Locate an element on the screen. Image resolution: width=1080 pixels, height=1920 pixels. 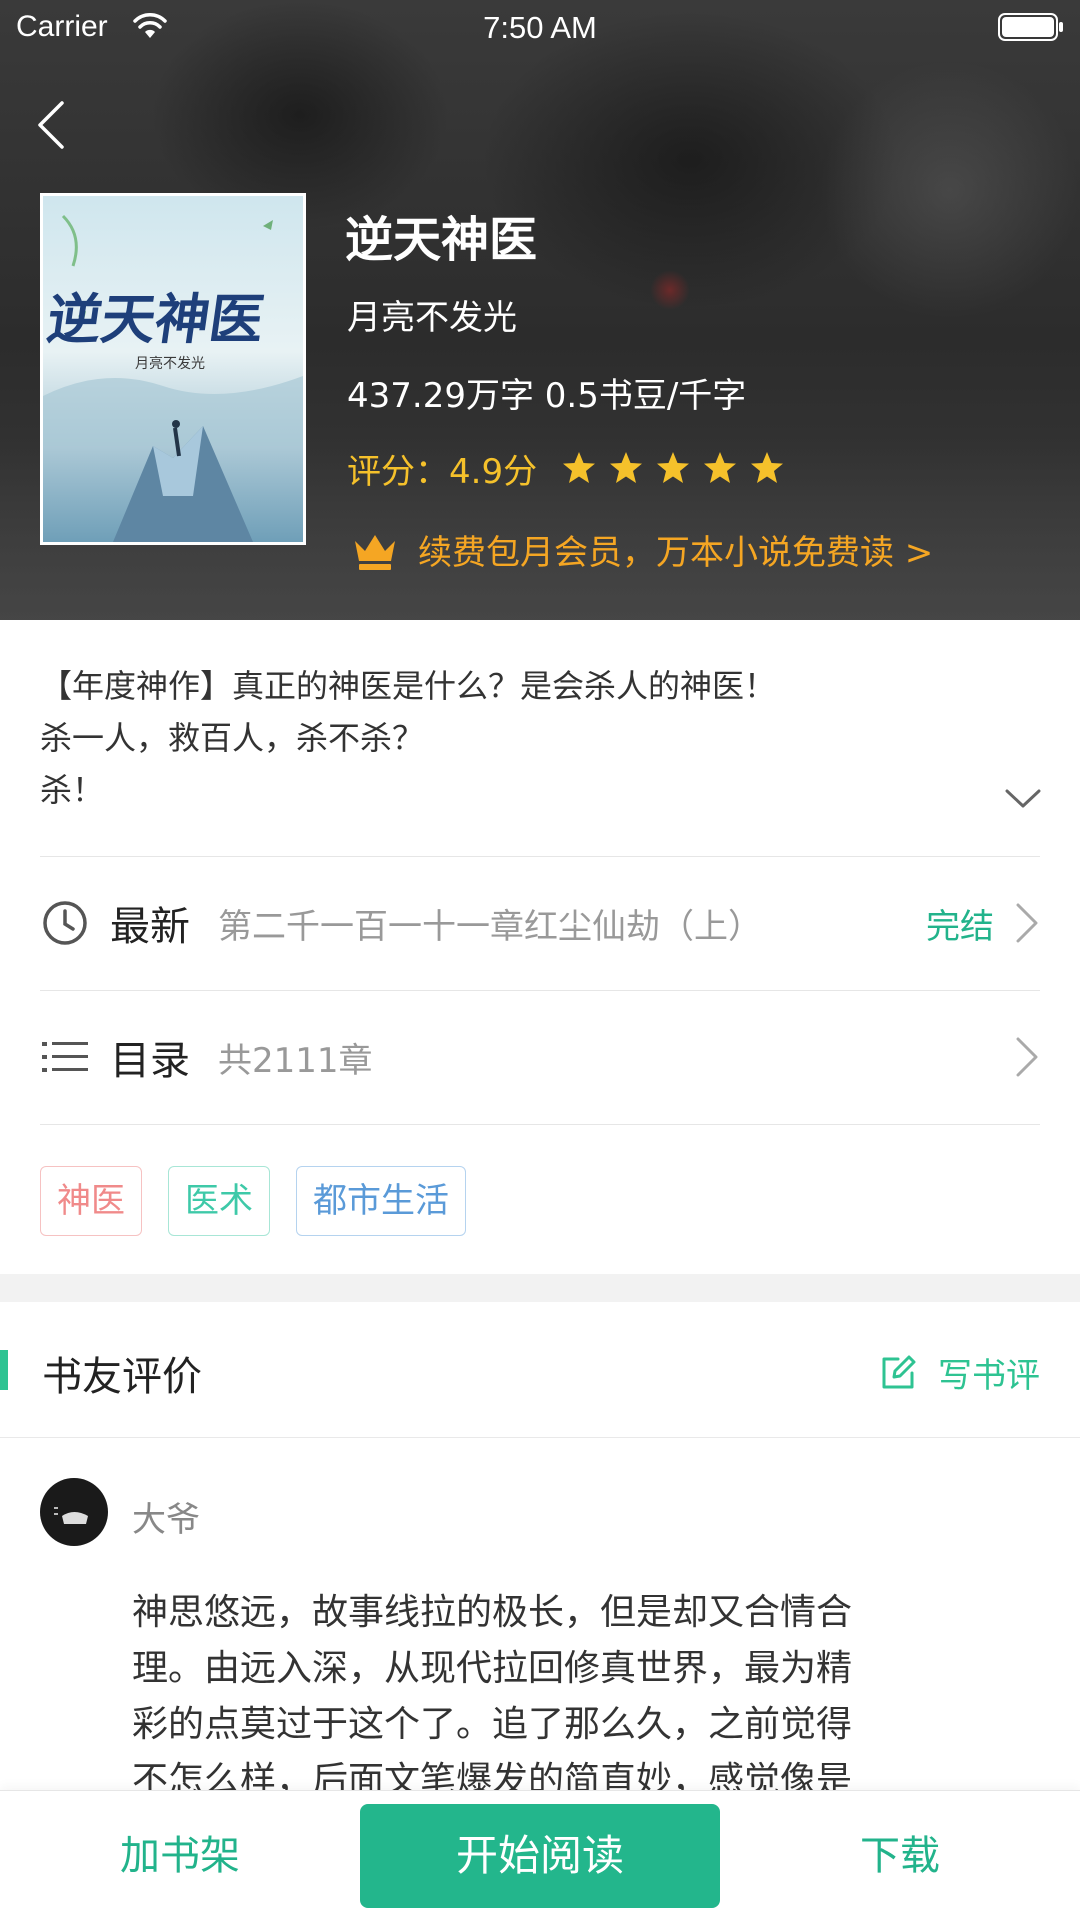
tag-chip: 医术 is located at coordinates (219, 1201).